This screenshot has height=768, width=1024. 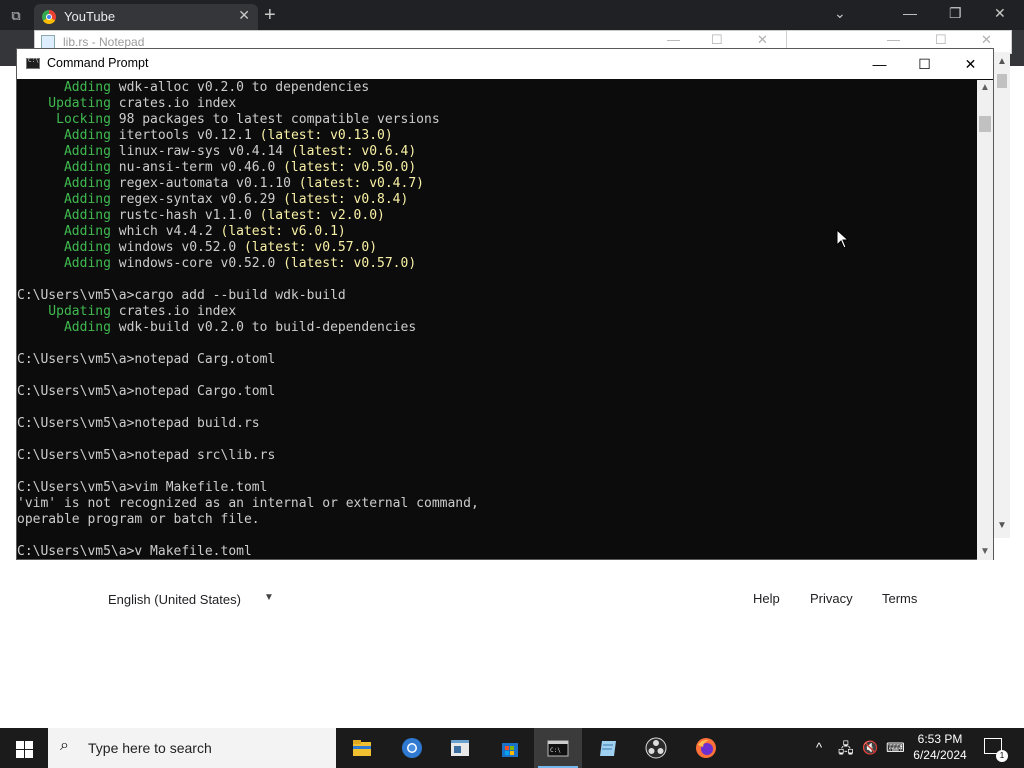 I want to click on cmd-output-line: Adding windows v0.52.0 (latest: v0.57.0), so click(x=497, y=248).